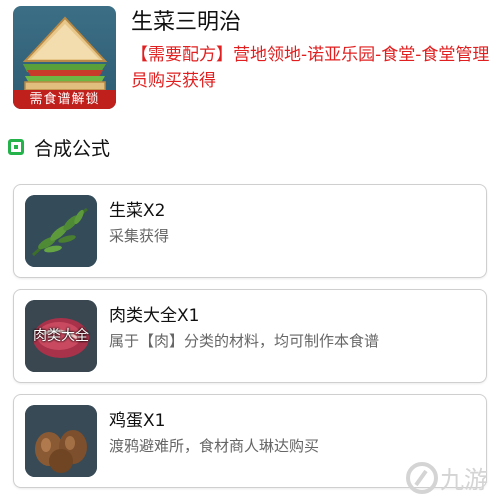 The width and height of the screenshot is (500, 501). I want to click on ingredient-name: 鸡蛋X1, so click(137, 421).